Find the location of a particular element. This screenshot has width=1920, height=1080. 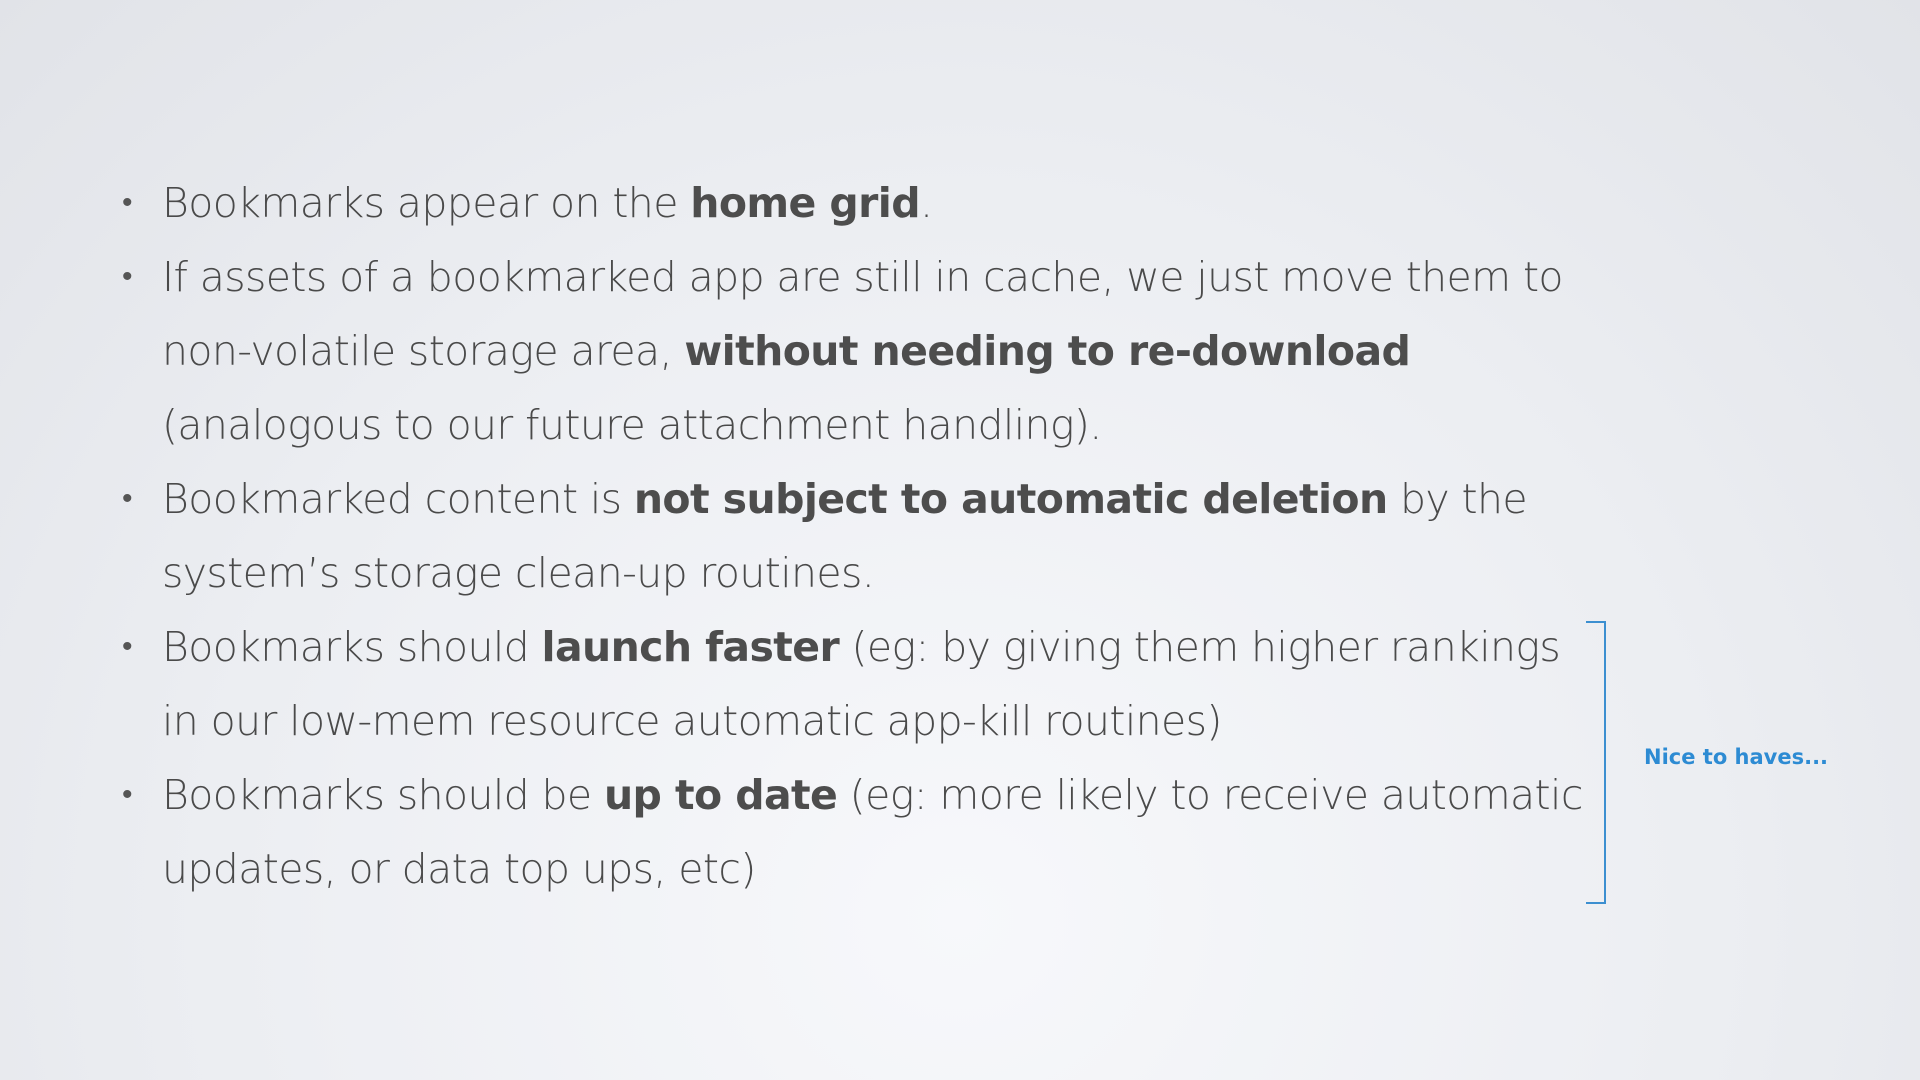

bullet-emphasis: not subject to automatic deletion is located at coordinates (1010, 499).